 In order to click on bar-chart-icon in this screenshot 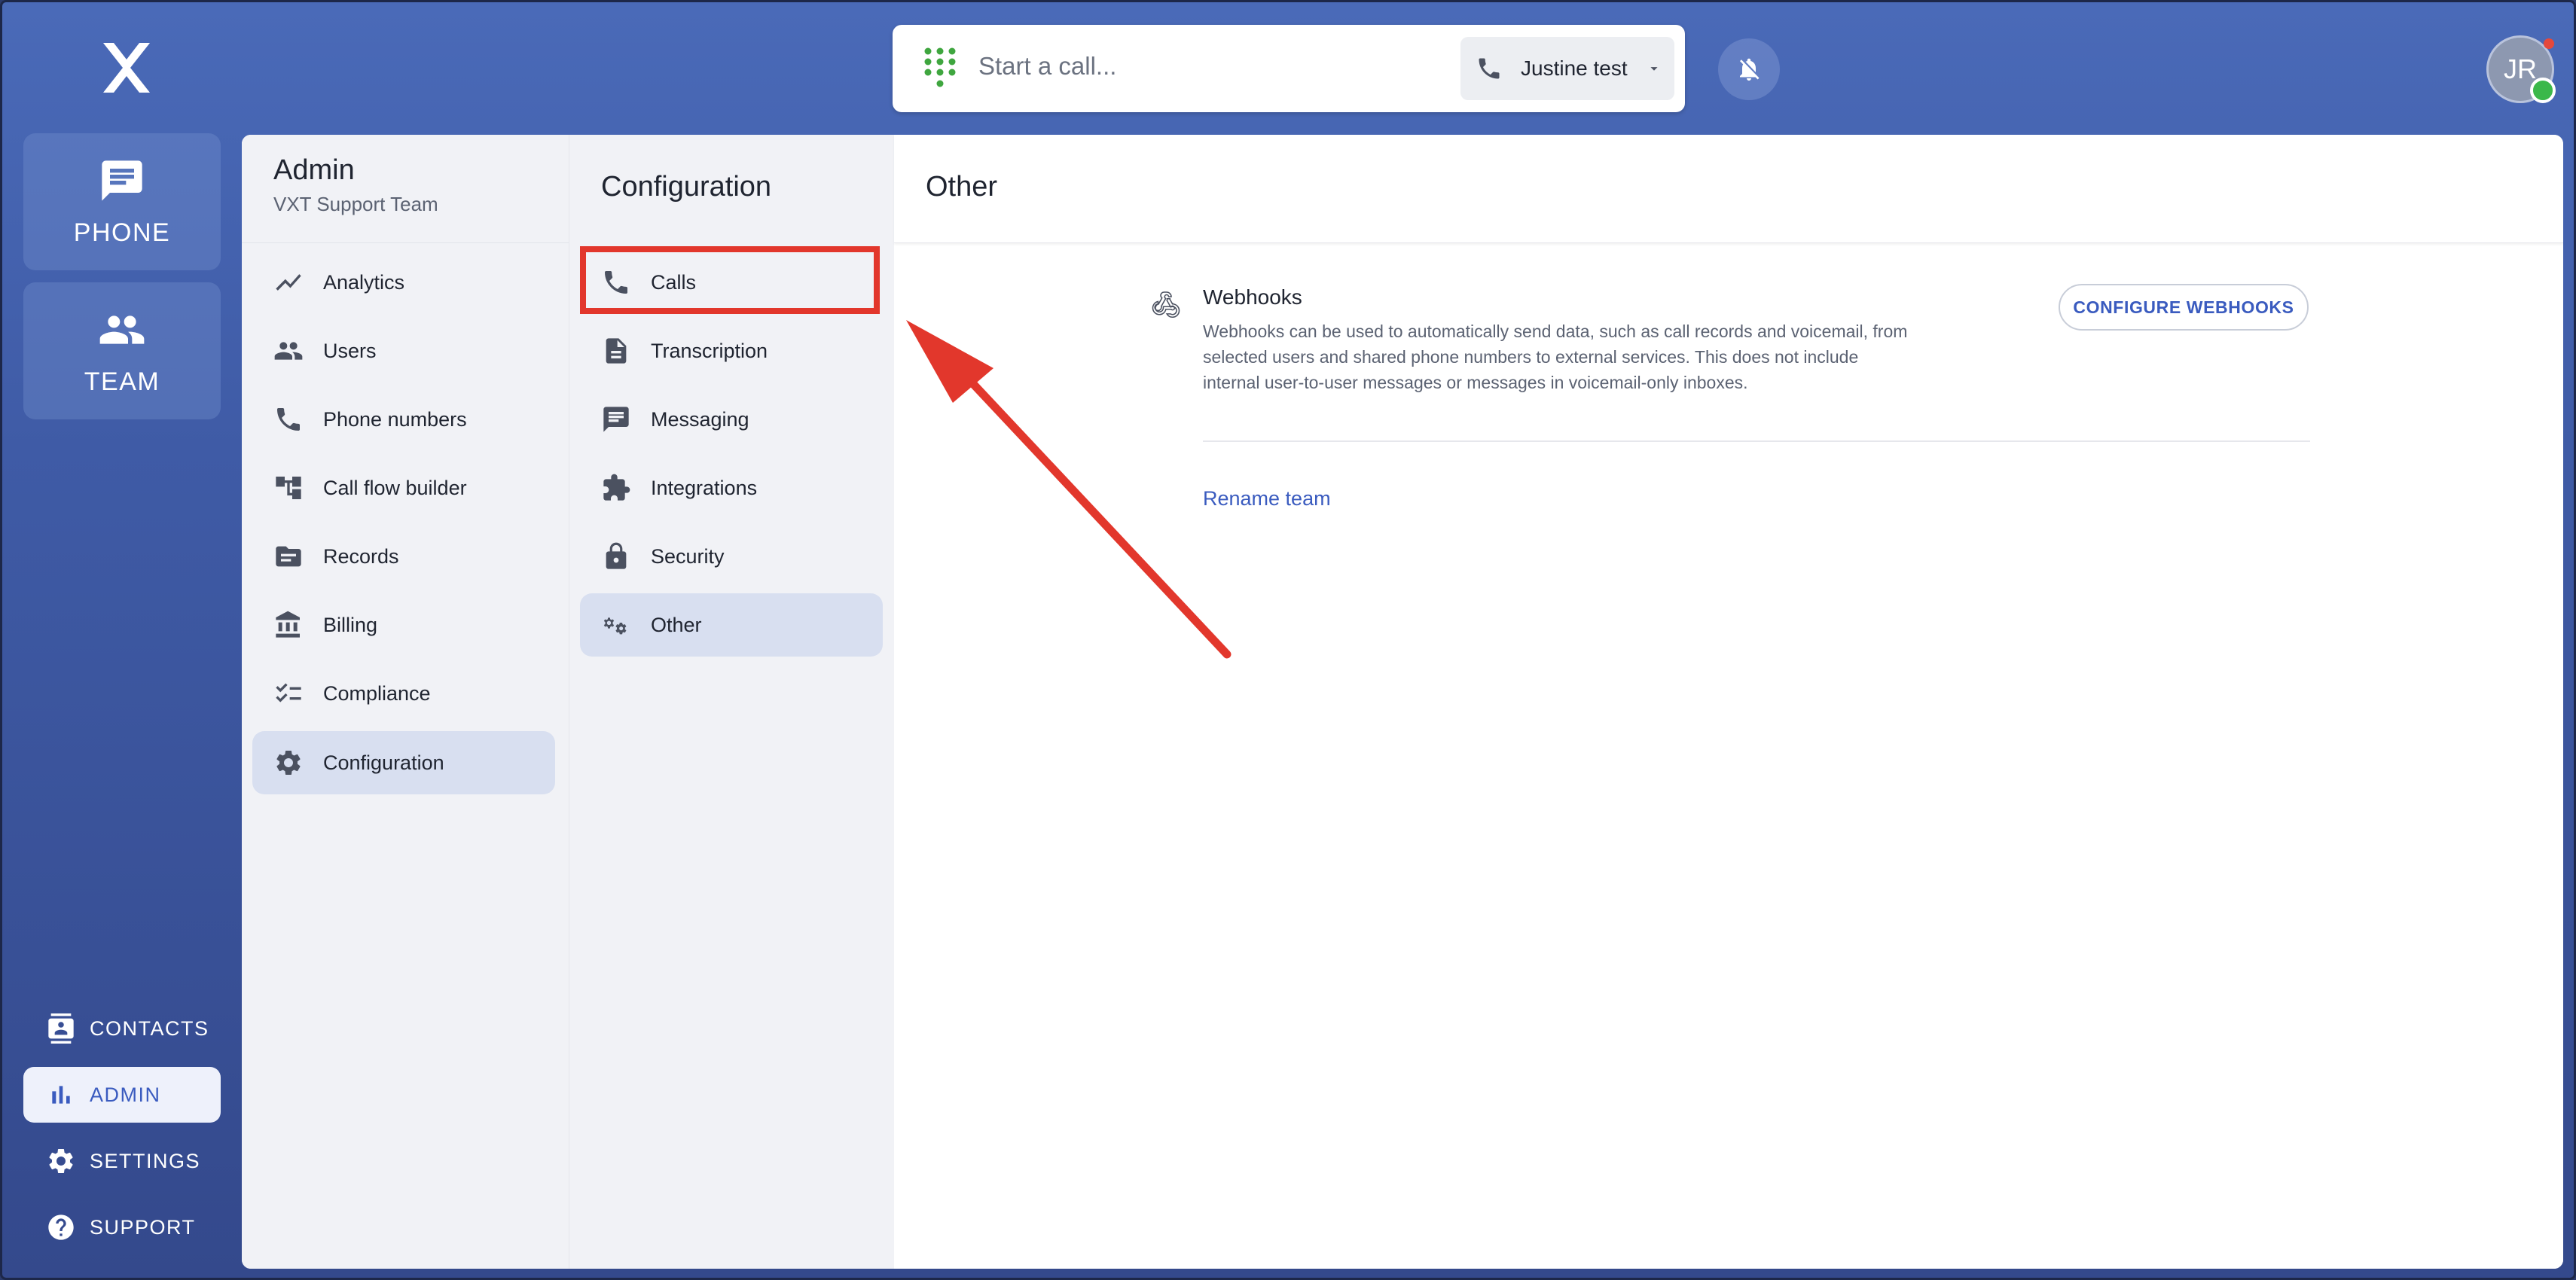, I will do `click(61, 1095)`.